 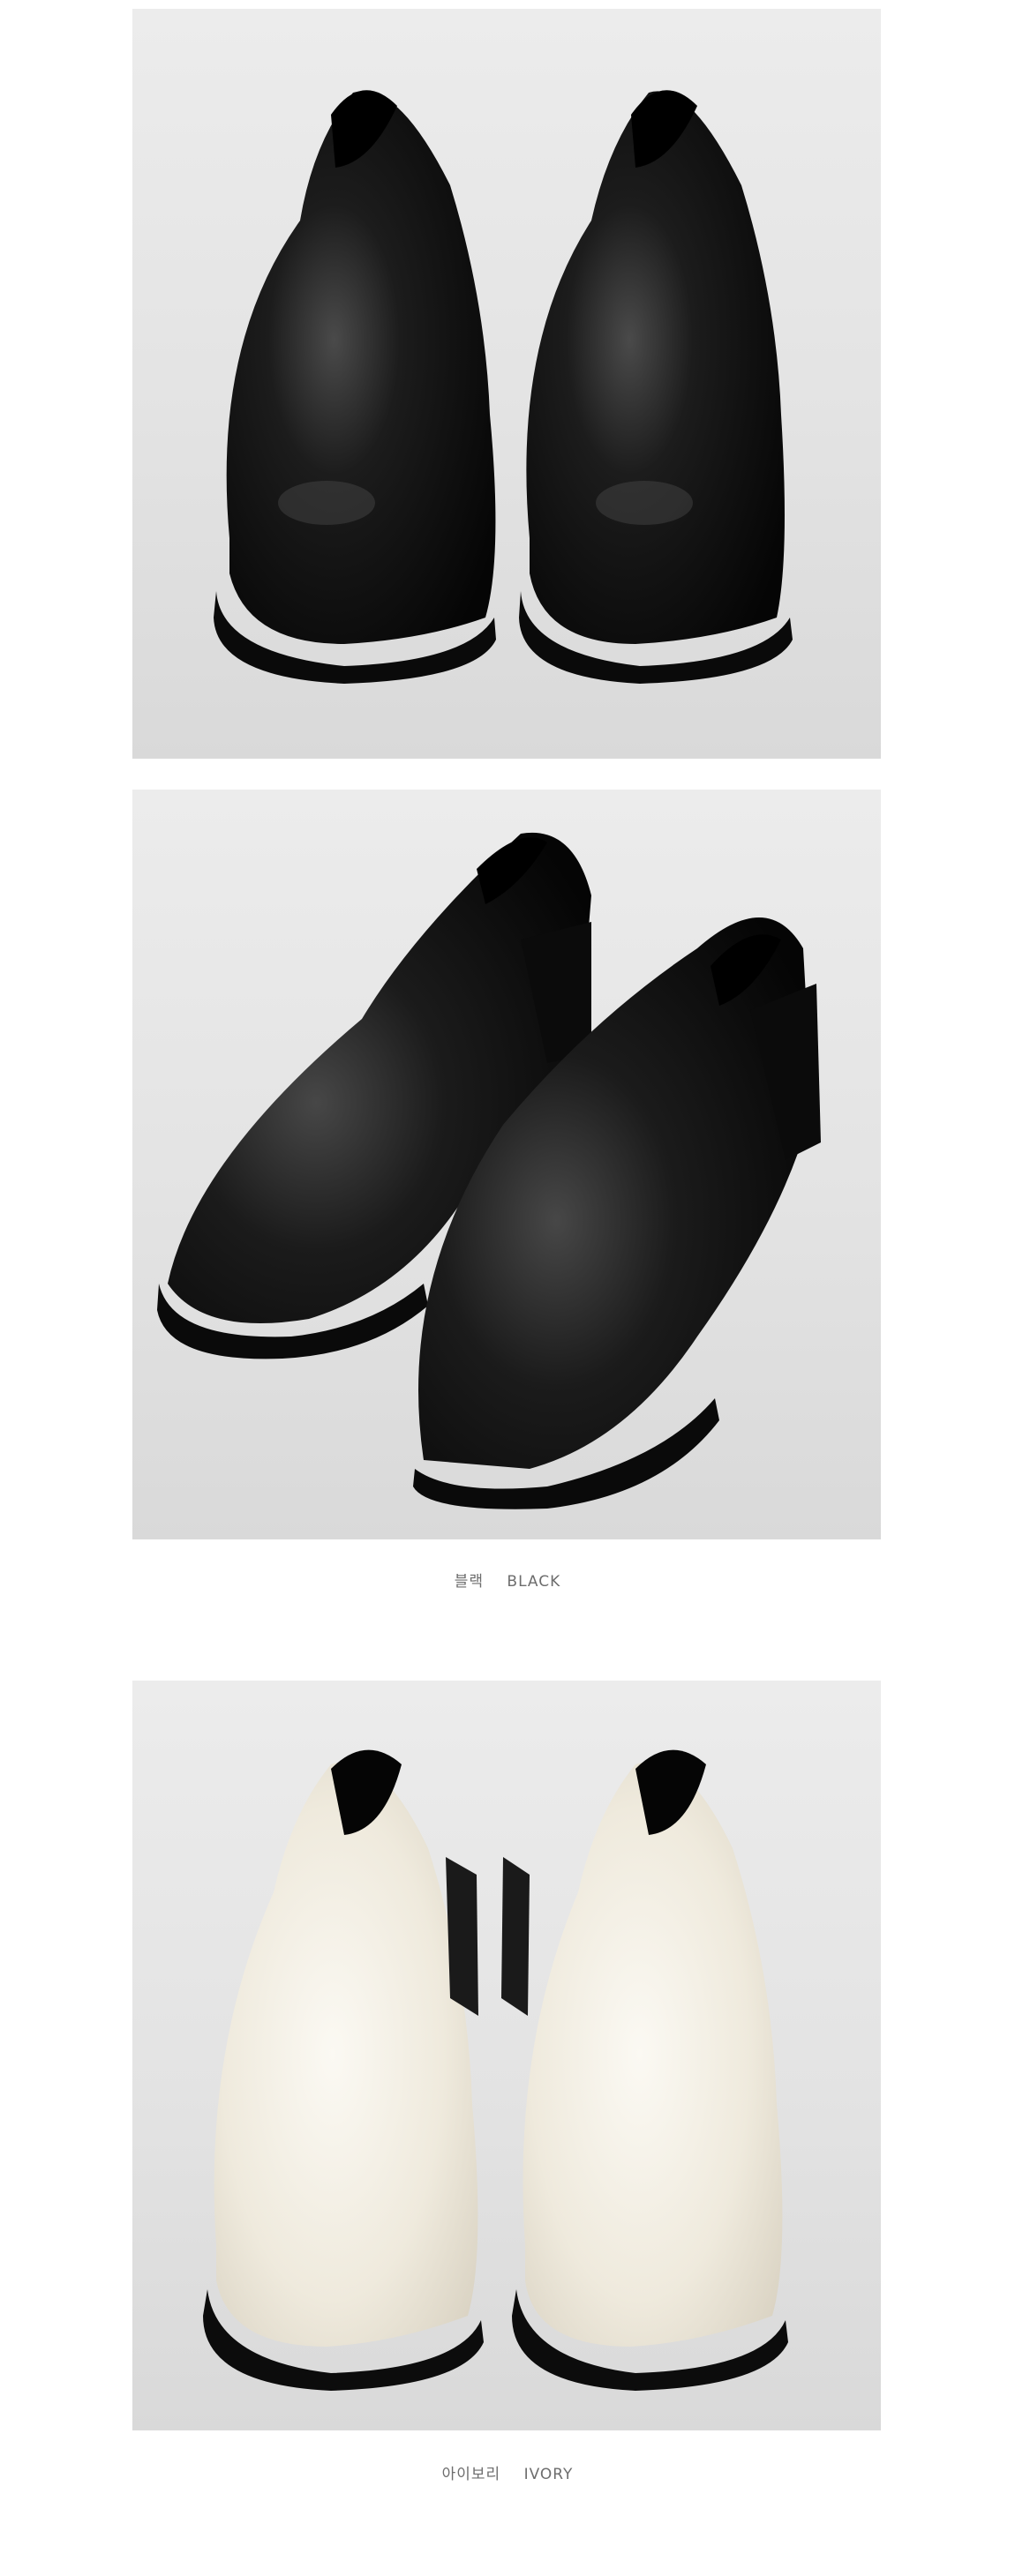 What do you see at coordinates (507, 2472) in the screenshot?
I see `ivory-color-caption: 아이보리 IVORY` at bounding box center [507, 2472].